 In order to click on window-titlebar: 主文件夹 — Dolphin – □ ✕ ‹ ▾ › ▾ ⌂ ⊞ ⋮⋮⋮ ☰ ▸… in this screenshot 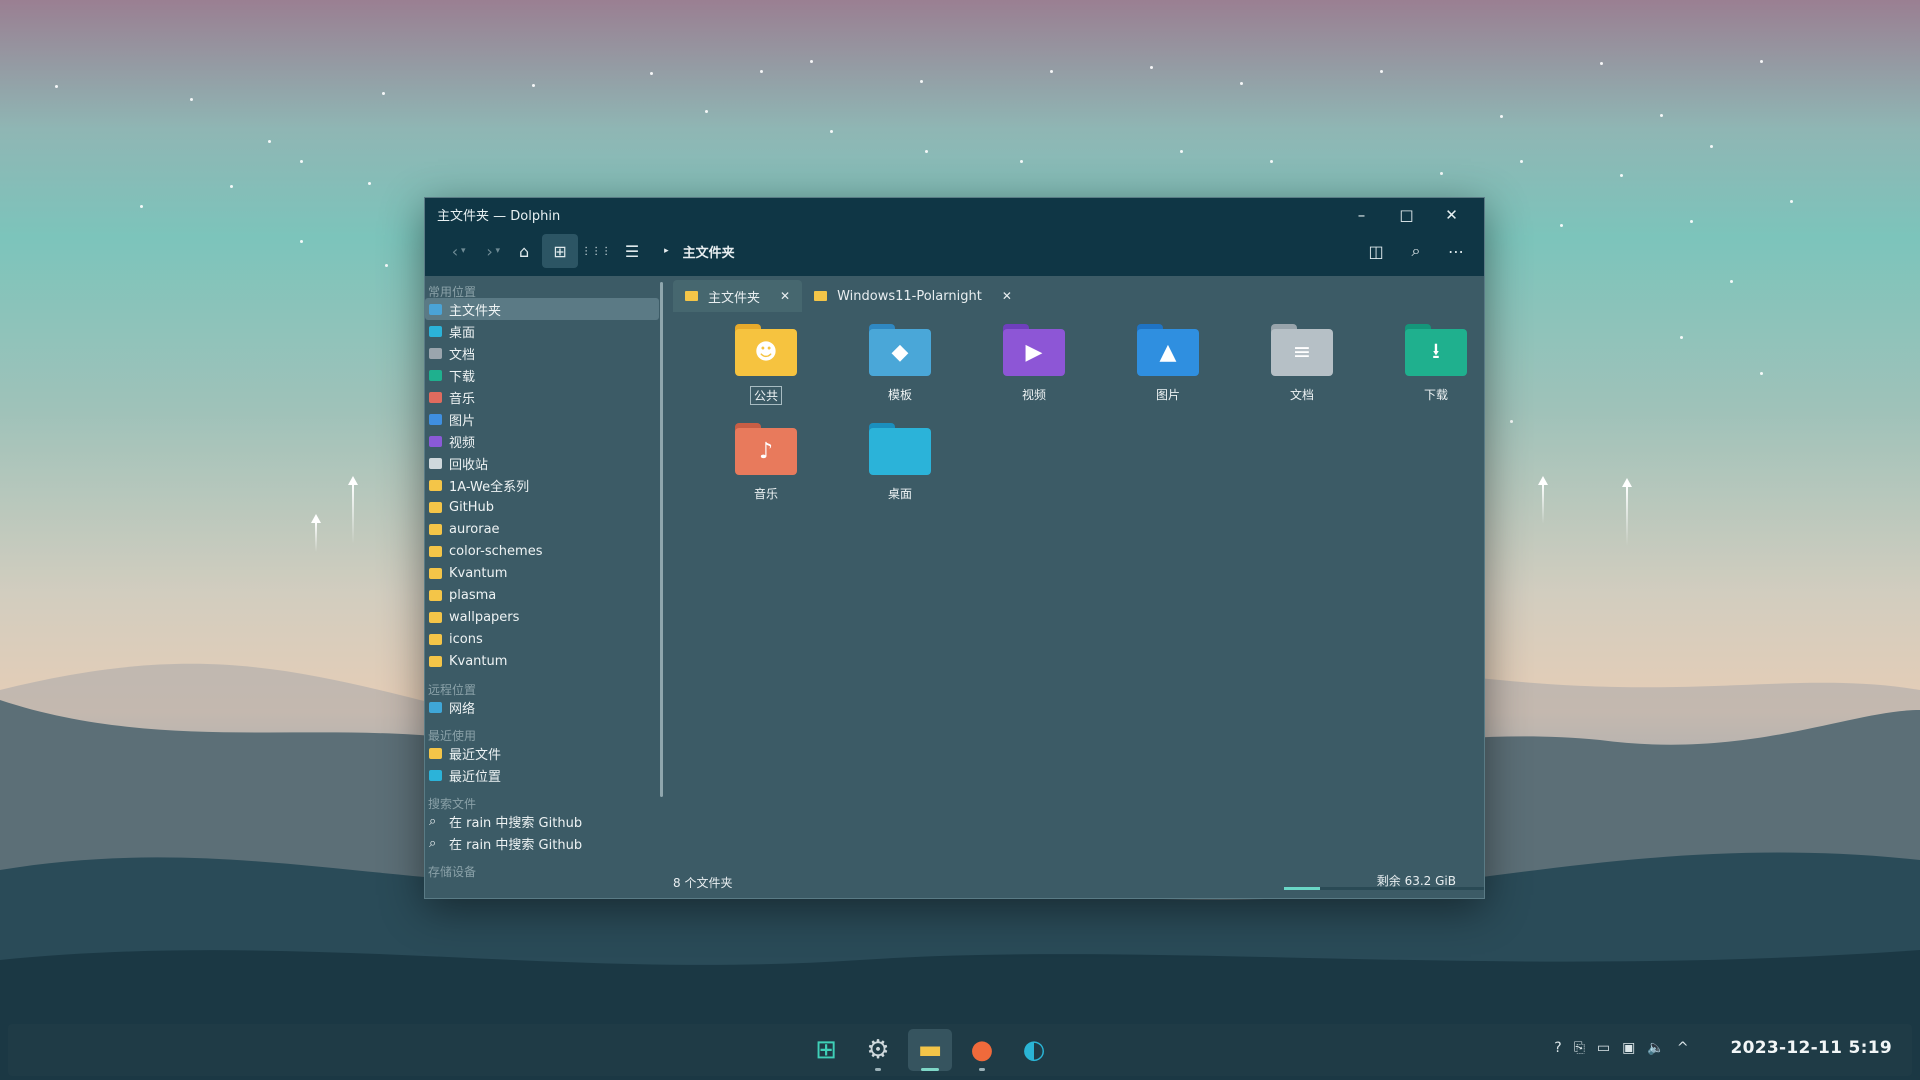, I will do `click(954, 237)`.